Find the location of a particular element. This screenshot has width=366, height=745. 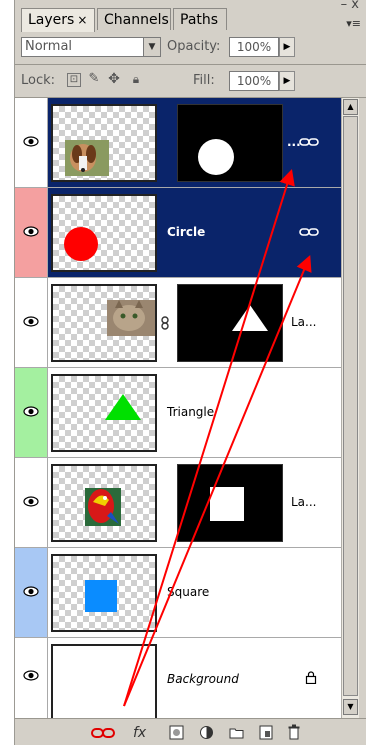

triangle-mask-shape is located at coordinates (250, 318).